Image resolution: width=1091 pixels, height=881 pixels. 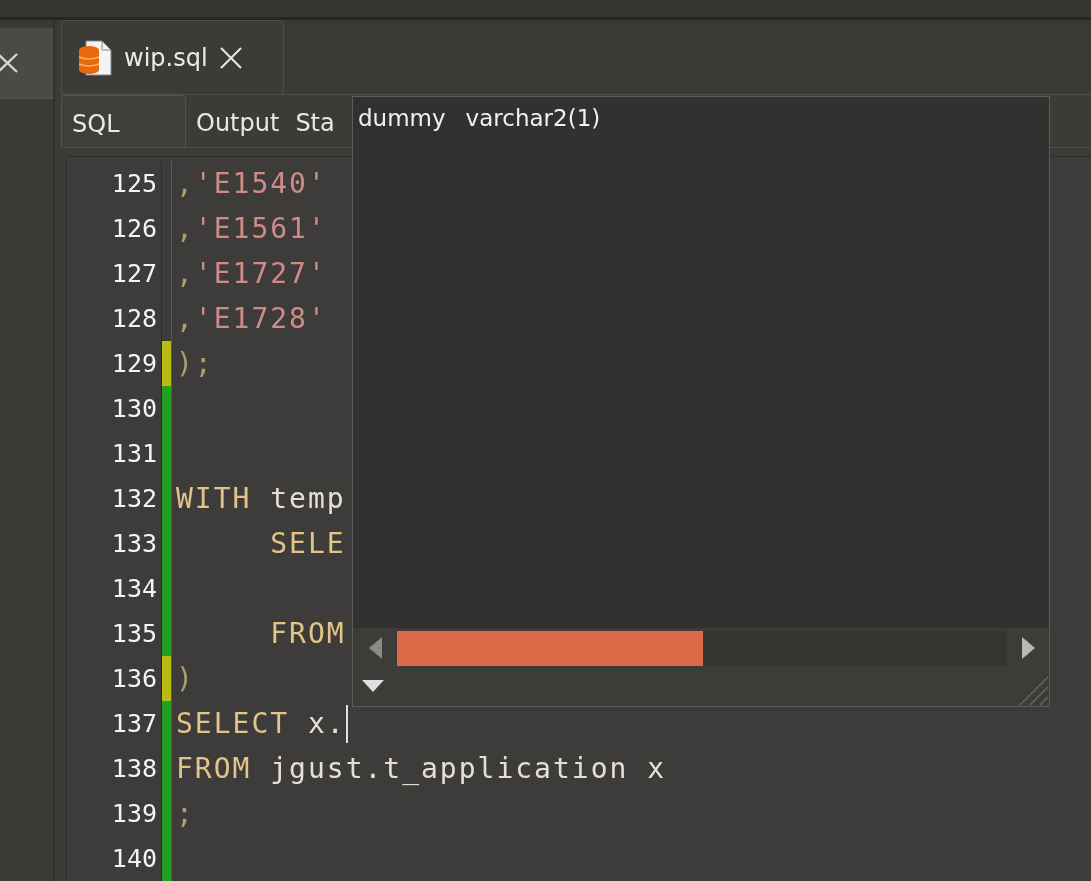 I want to click on side-tab, so click(x=26, y=63).